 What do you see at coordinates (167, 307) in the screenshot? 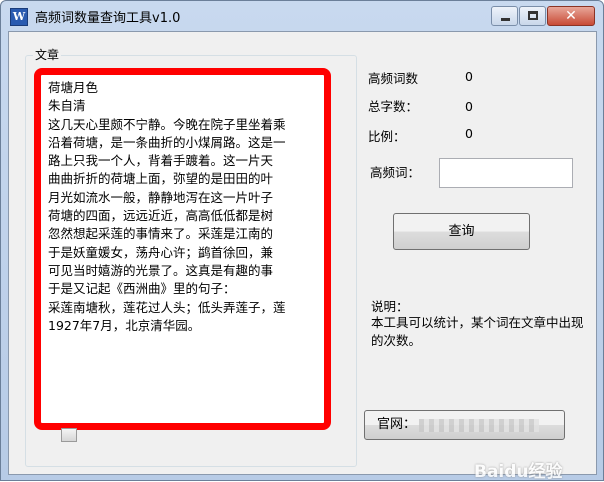
I see `article-line: 采莲南塘秋，莲花过人头；低头弄莲子，莲` at bounding box center [167, 307].